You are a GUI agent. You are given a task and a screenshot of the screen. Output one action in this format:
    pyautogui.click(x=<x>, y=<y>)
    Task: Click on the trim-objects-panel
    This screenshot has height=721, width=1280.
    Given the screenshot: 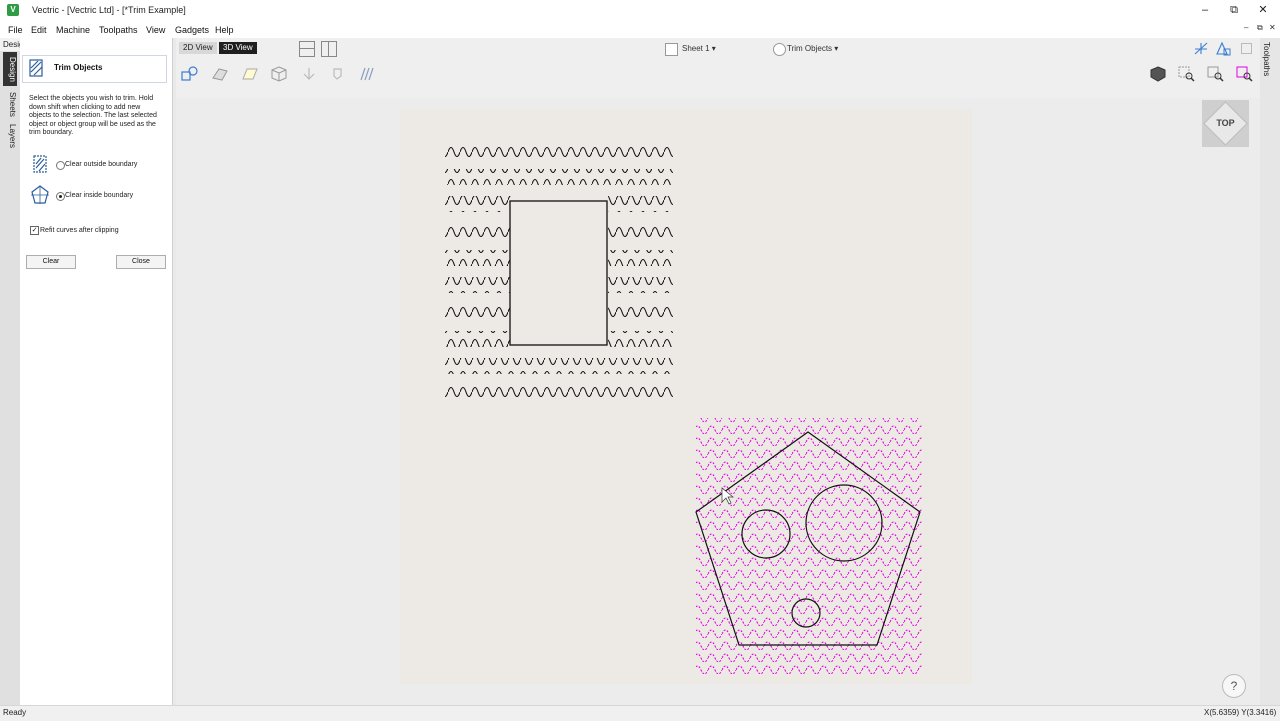 What is the action you would take?
    pyautogui.click(x=96, y=371)
    